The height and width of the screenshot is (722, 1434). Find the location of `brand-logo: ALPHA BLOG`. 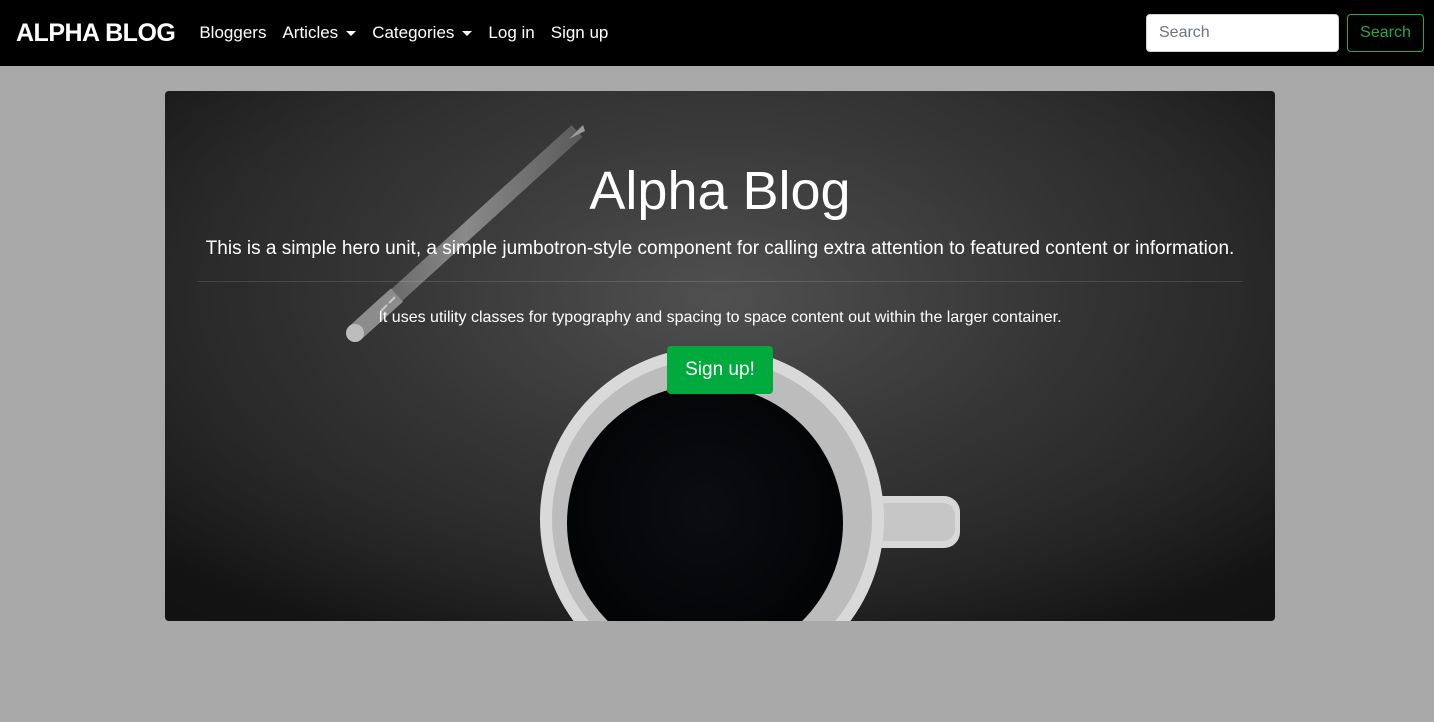

brand-logo: ALPHA BLOG is located at coordinates (96, 33).